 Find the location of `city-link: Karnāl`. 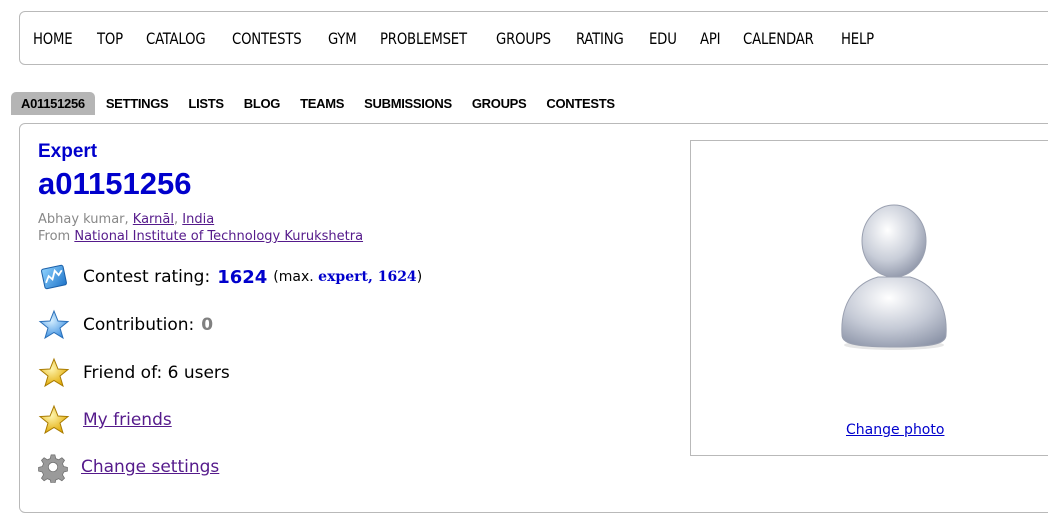

city-link: Karnāl is located at coordinates (153, 219).